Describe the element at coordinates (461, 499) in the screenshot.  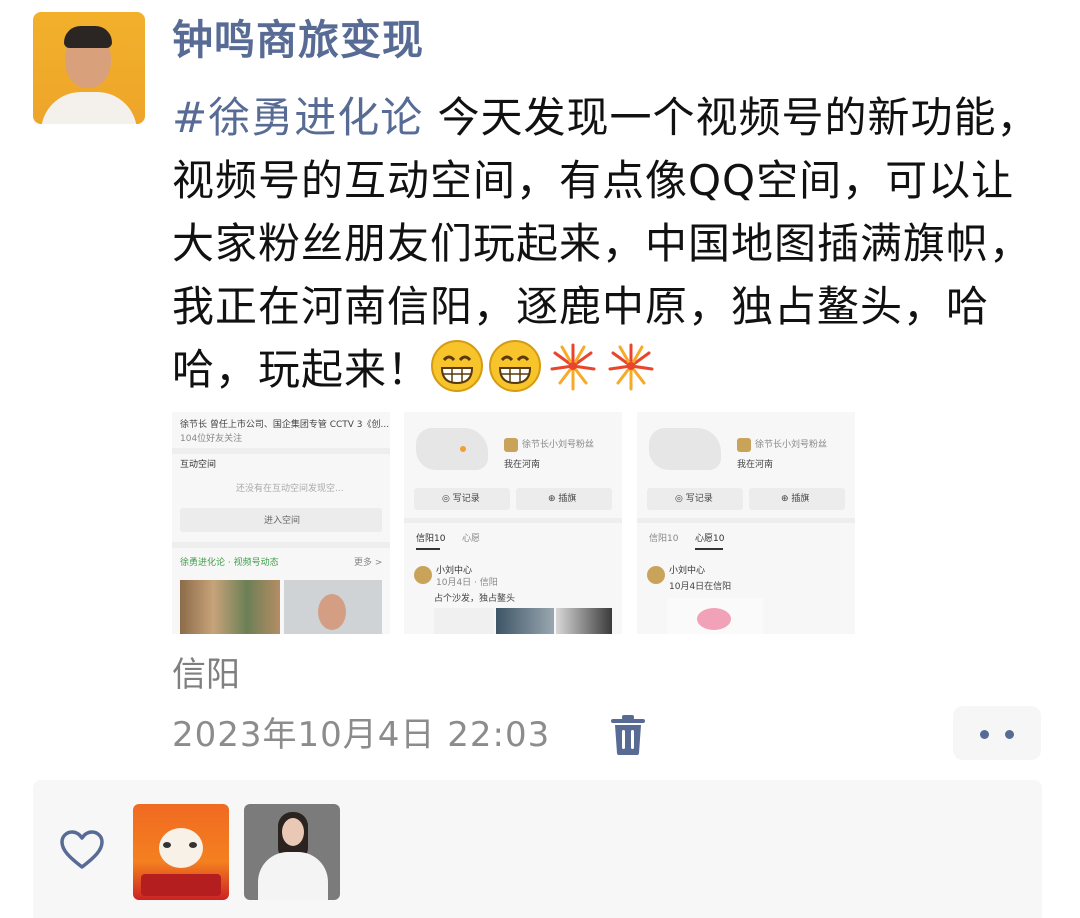
I see `image2-btn1: ◎ 写记录` at that location.